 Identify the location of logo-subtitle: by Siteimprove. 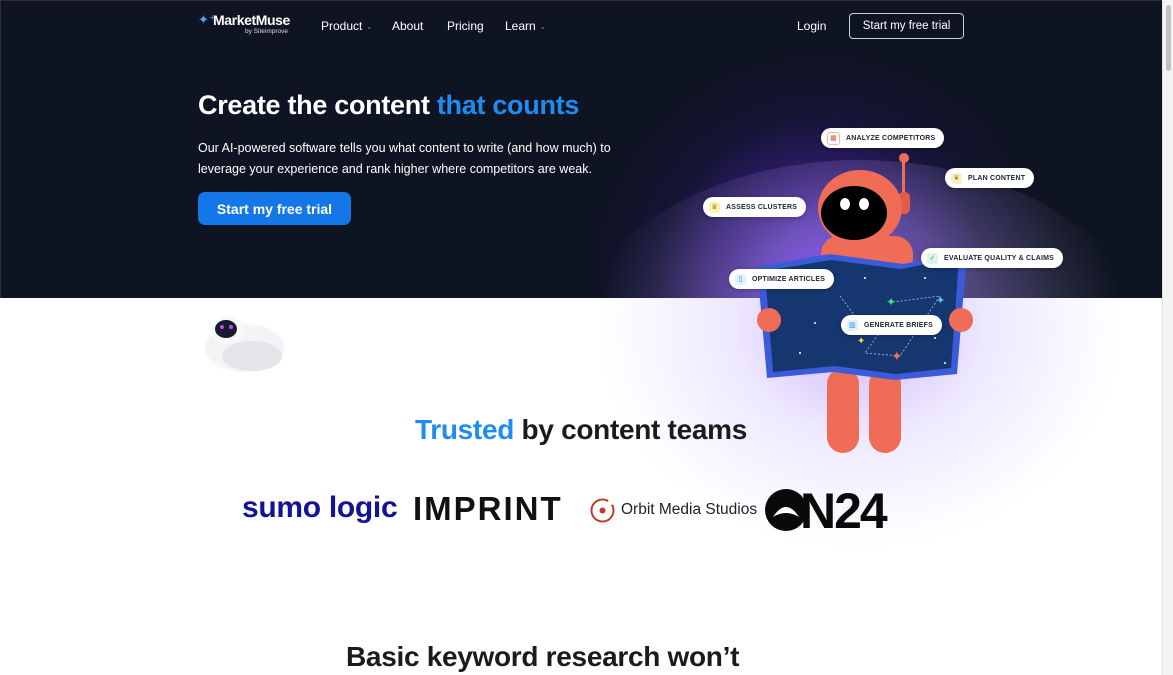
(266, 31).